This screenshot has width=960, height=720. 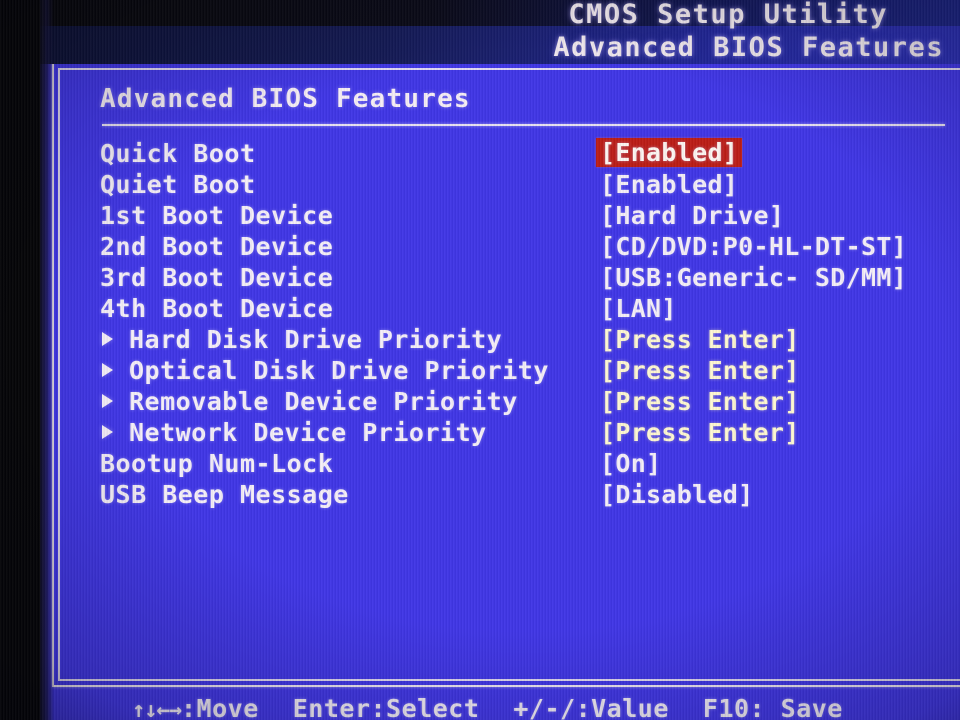 What do you see at coordinates (530, 339) in the screenshot?
I see `option-row: Hard Disk Drive Priority [Press Enter]` at bounding box center [530, 339].